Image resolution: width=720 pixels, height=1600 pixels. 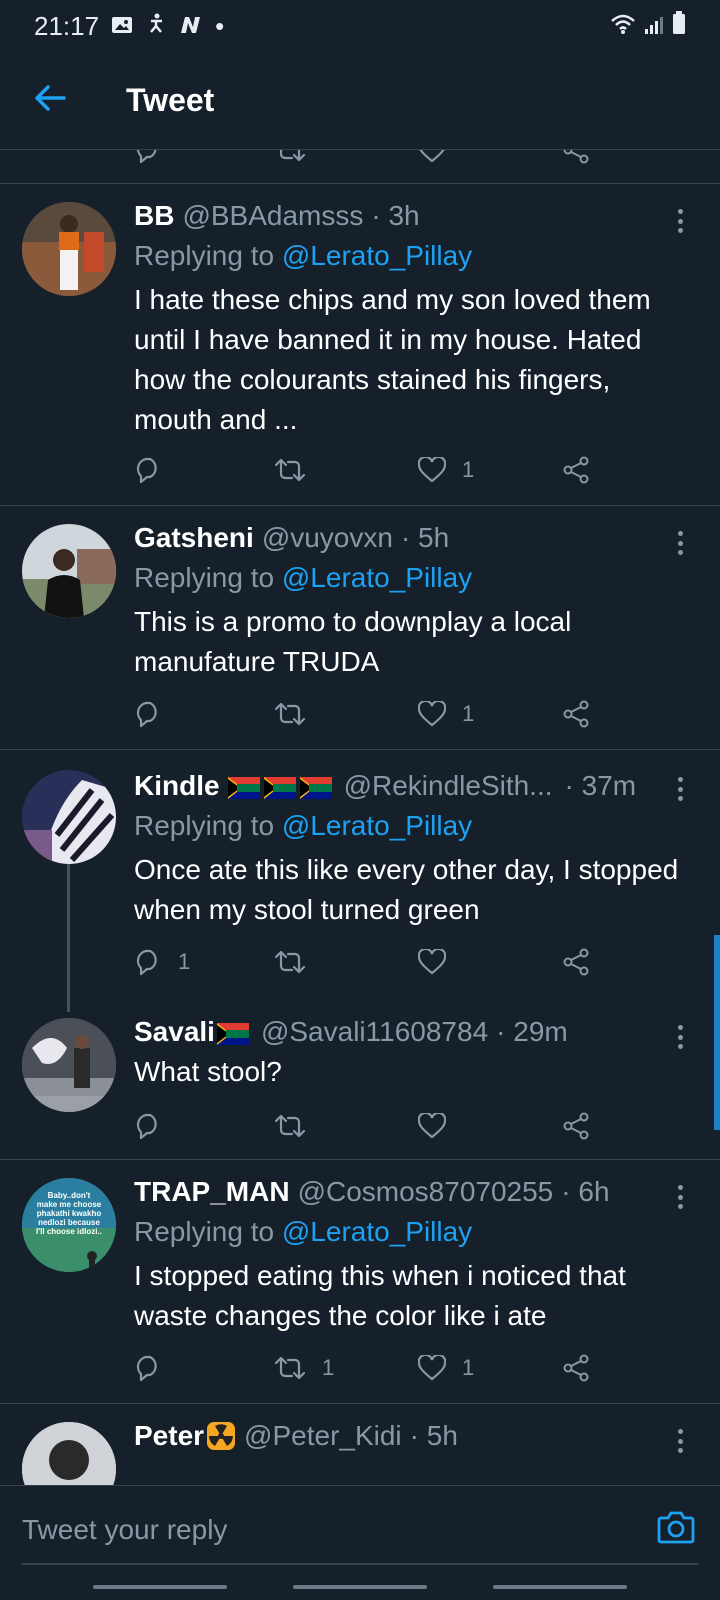 I want to click on timestamp: · 3h, so click(x=395, y=215).